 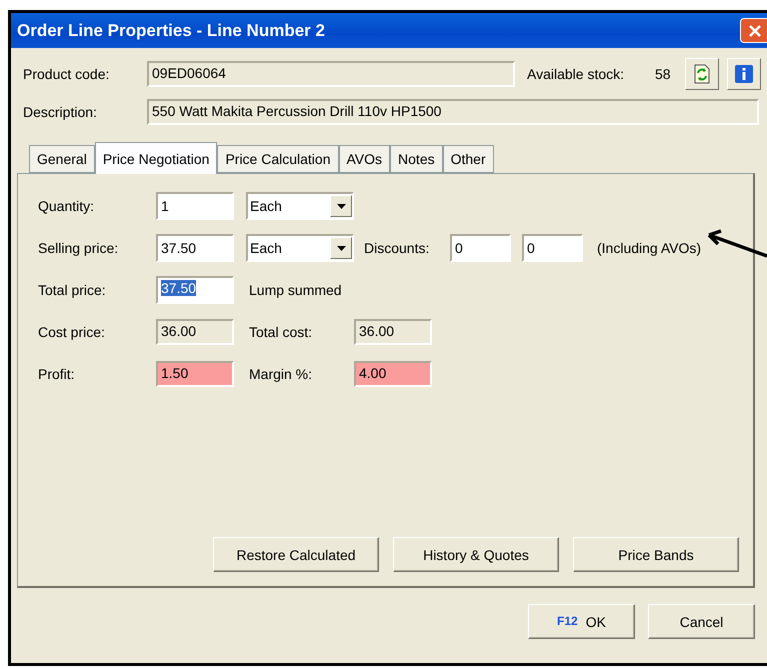 What do you see at coordinates (468, 159) in the screenshot?
I see `tab: Other` at bounding box center [468, 159].